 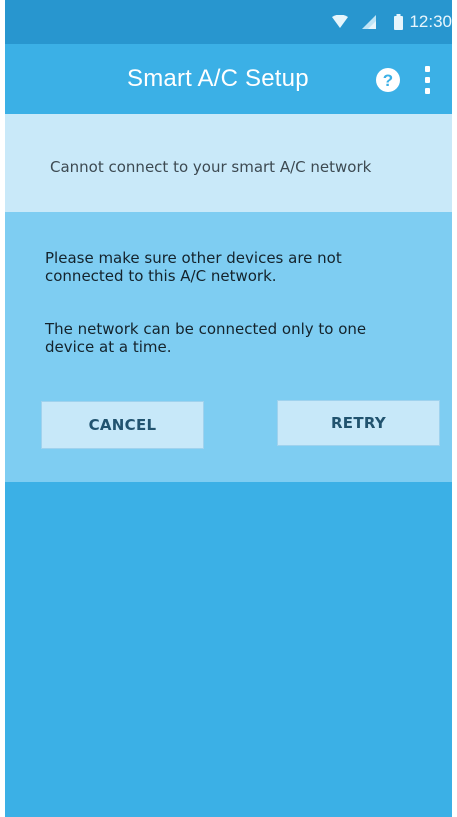 I want to click on more-vert-icon, so click(x=427, y=80).